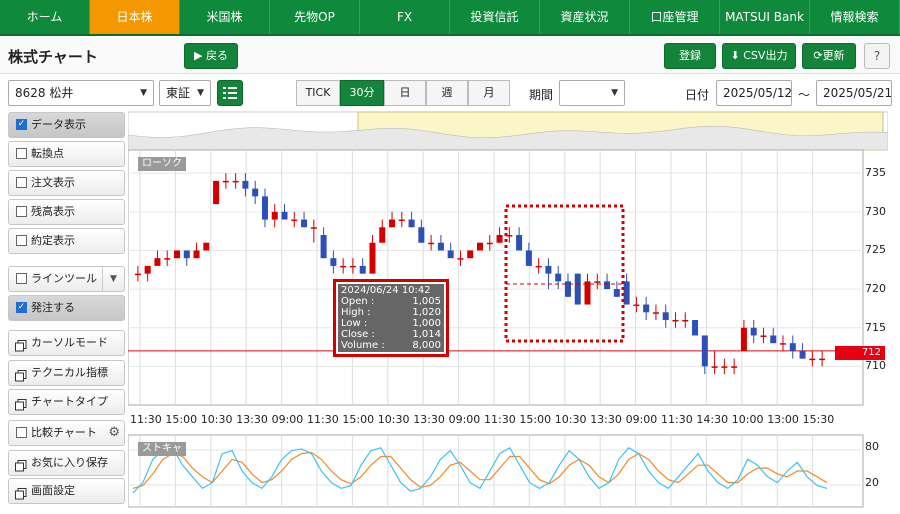  Describe the element at coordinates (66, 491) in the screenshot. I see `sidebar-item: 画面設定` at that location.